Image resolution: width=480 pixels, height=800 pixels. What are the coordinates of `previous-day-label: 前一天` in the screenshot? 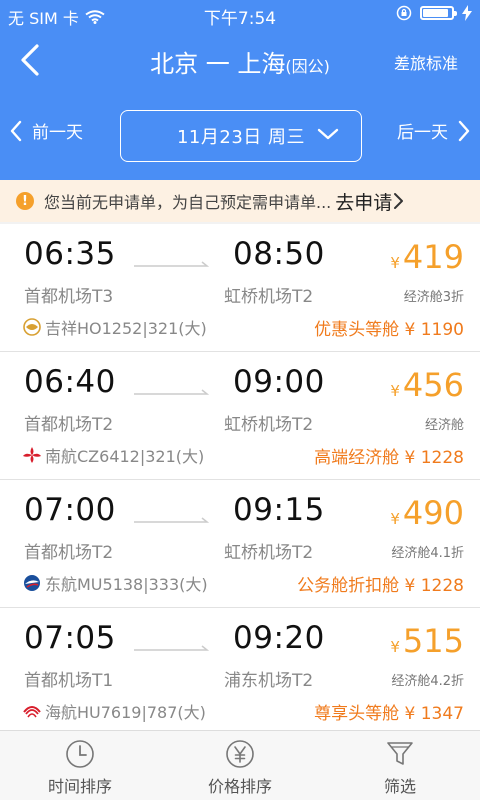 It's located at (57, 133).